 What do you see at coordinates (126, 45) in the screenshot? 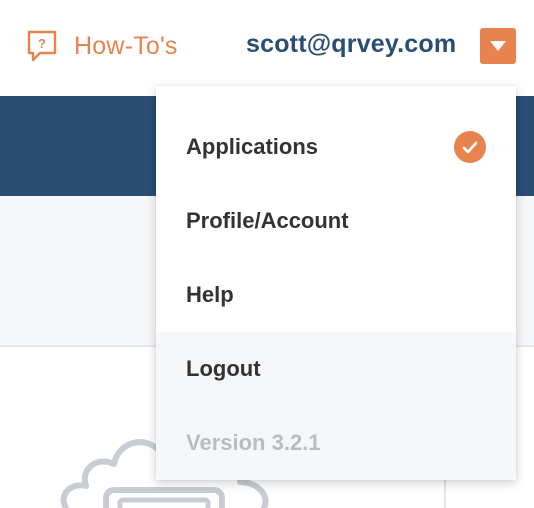
I see `howto-label: How-To's` at bounding box center [126, 45].